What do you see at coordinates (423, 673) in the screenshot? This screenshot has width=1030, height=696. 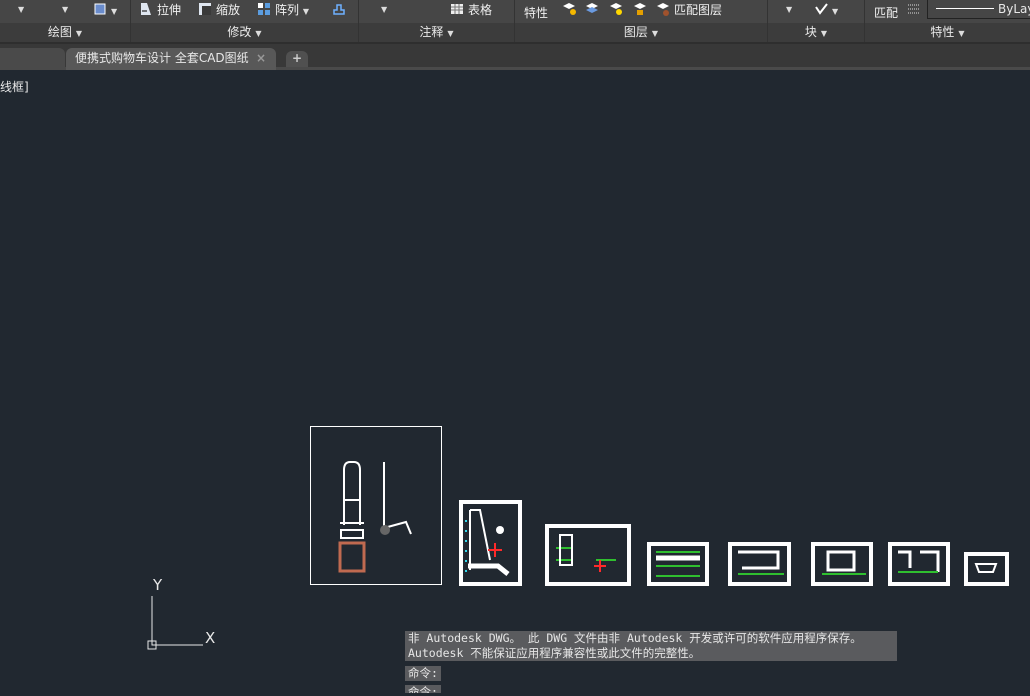 I see `command-prompt-line: 命令:` at bounding box center [423, 673].